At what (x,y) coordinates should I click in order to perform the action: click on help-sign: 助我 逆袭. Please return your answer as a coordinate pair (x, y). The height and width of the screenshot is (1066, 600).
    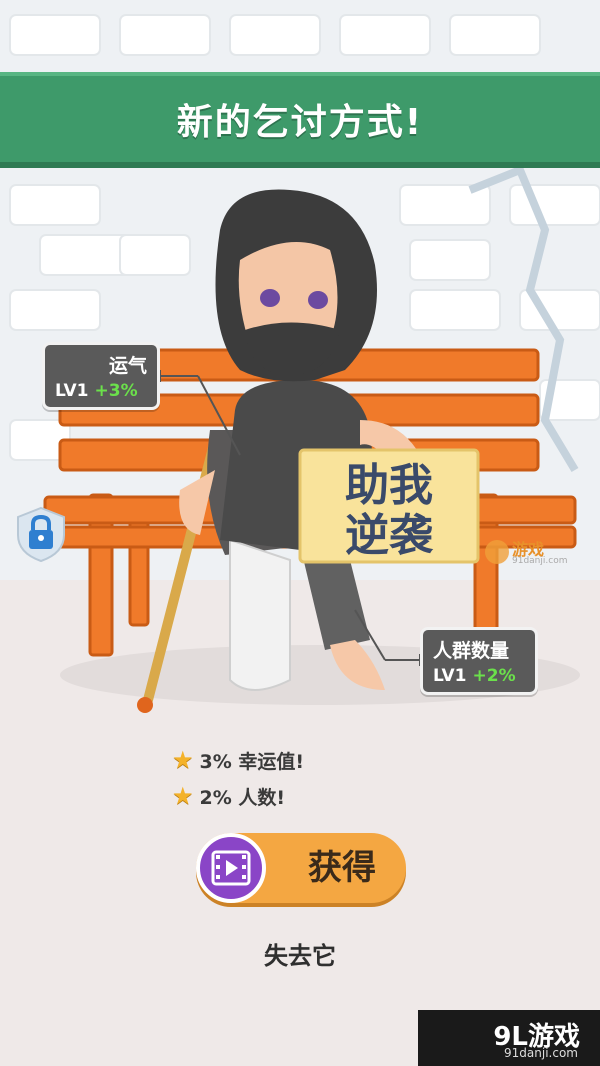
    Looking at the image, I should click on (389, 506).